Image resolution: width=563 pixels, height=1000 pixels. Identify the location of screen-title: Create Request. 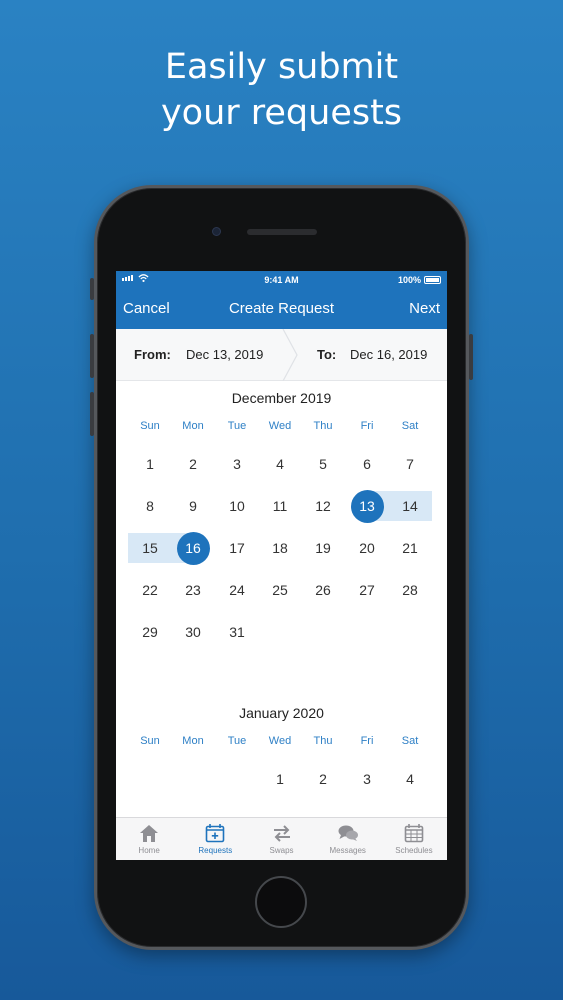
(281, 308).